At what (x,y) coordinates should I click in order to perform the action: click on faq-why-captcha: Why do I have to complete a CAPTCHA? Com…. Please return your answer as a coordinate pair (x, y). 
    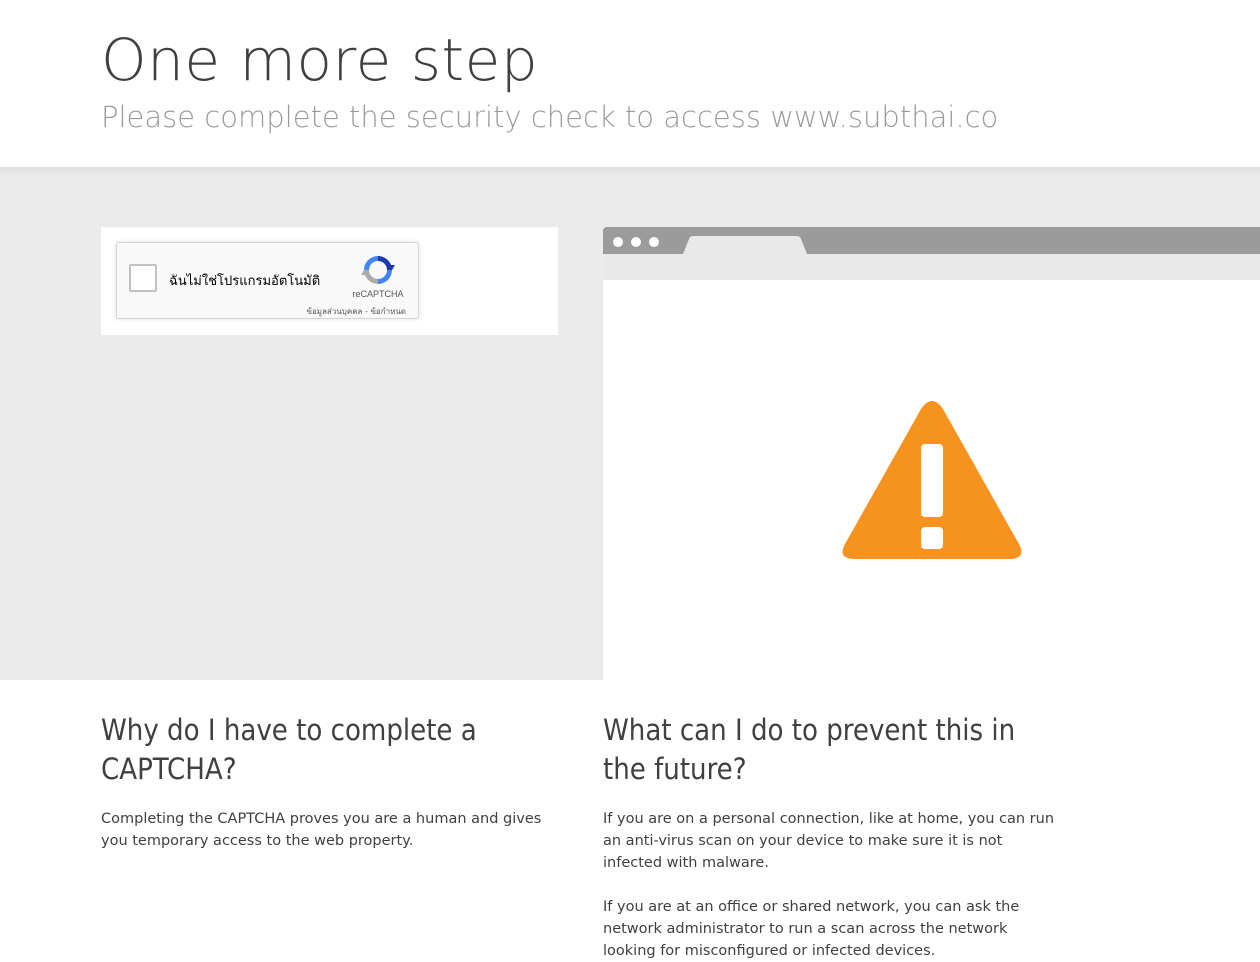
    Looking at the image, I should click on (331, 781).